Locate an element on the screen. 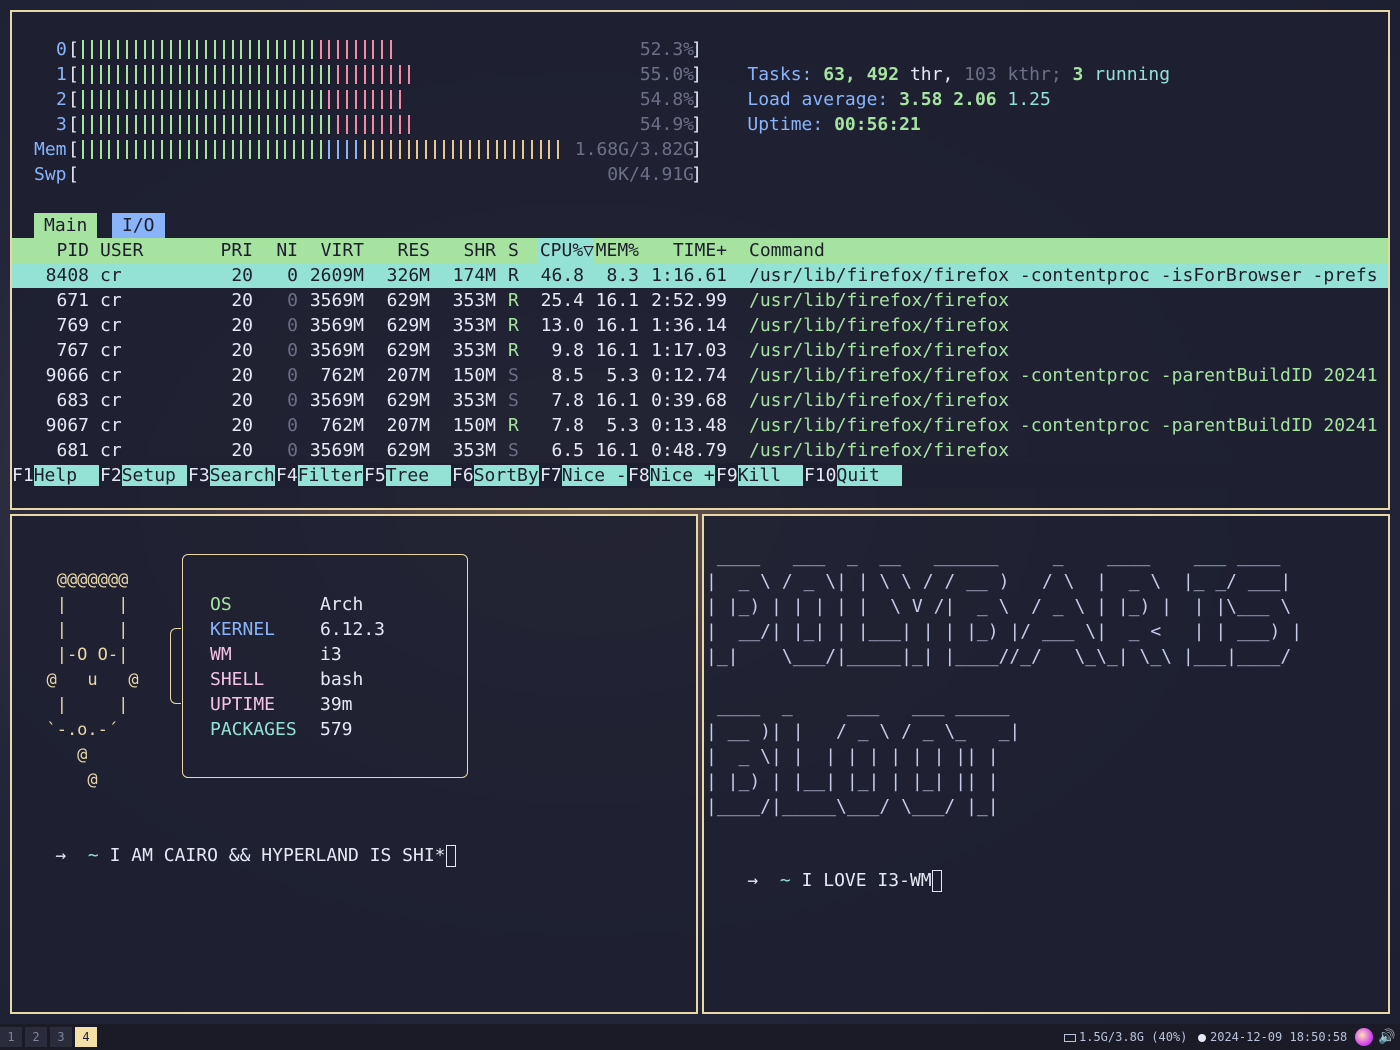  meter-close-bracket: ] is located at coordinates (696, 49).